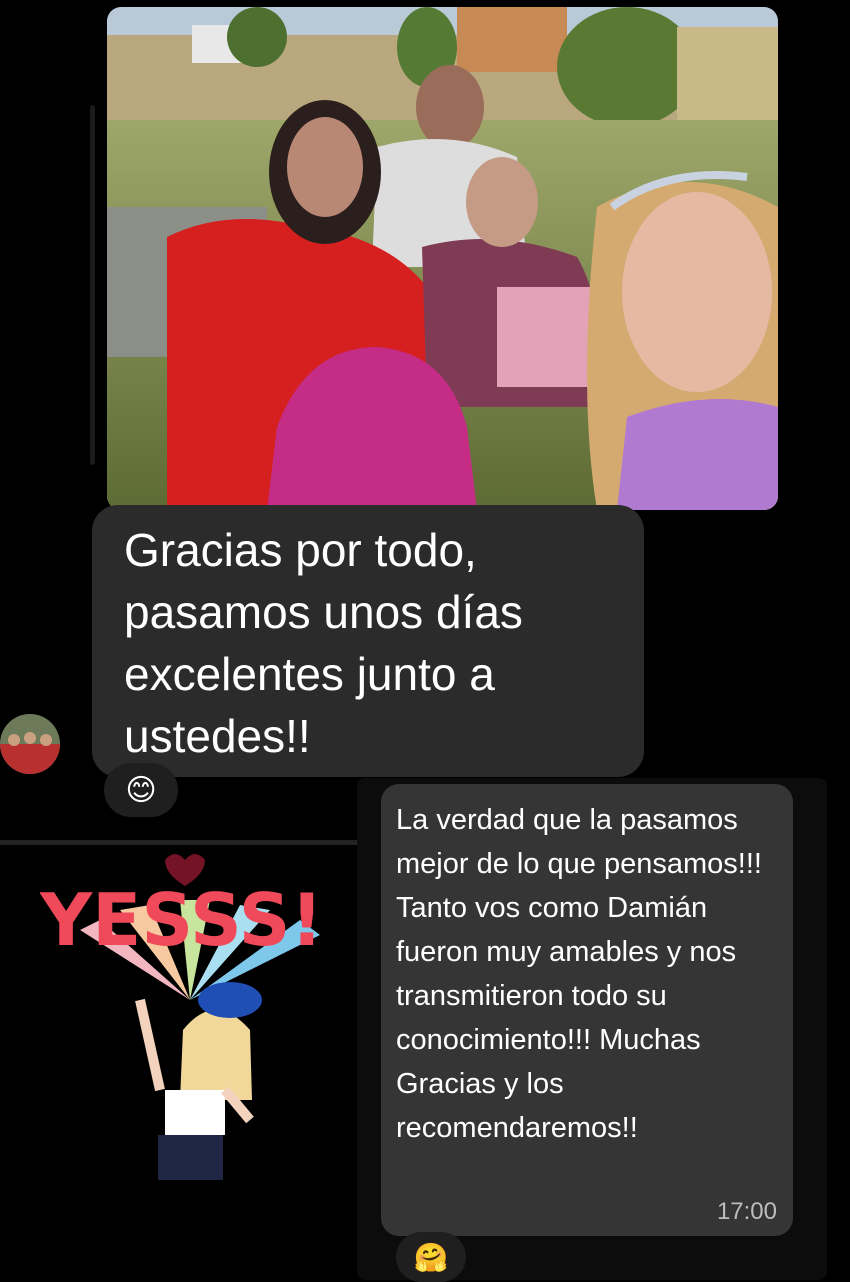 The height and width of the screenshot is (1282, 850). I want to click on smiling-face-icon: 😊, so click(141, 790).